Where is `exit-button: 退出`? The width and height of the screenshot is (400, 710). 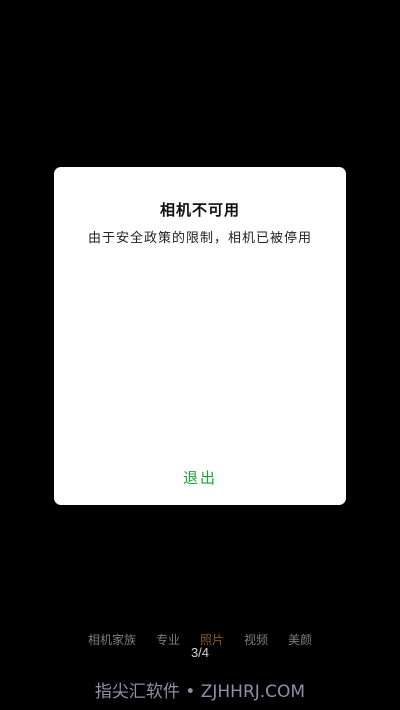
exit-button: 退出 is located at coordinates (200, 477).